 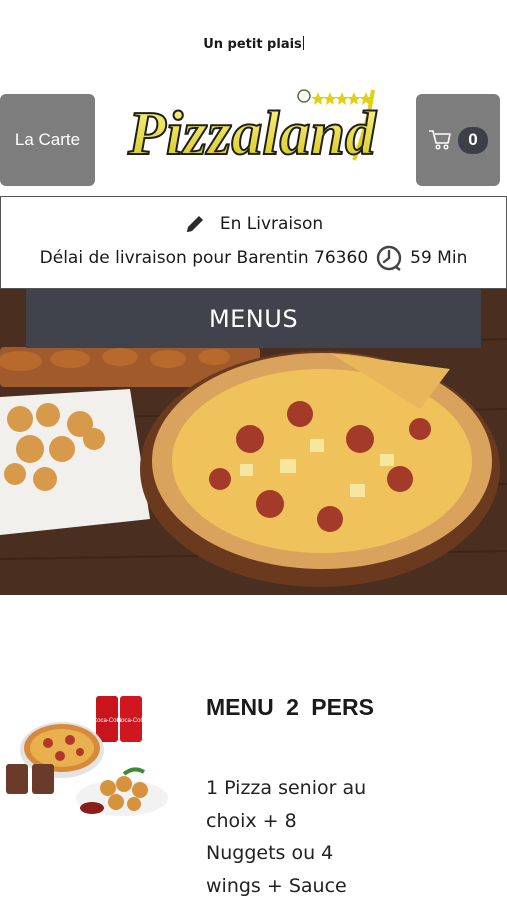 I want to click on menus-category-bar: MENUS, so click(x=253, y=318).